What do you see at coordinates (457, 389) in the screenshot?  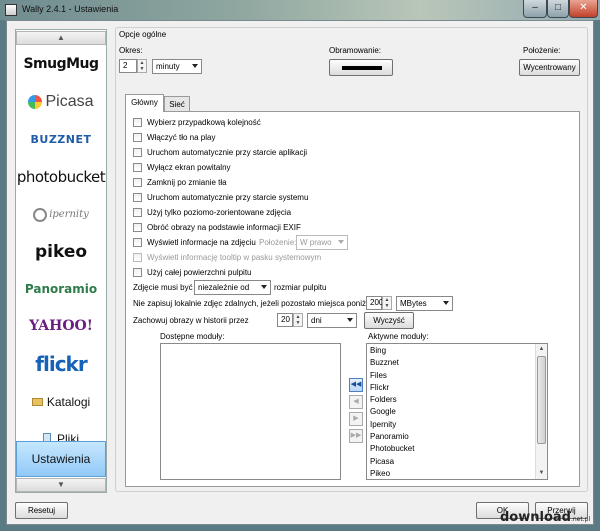 I see `list-item: Flickr` at bounding box center [457, 389].